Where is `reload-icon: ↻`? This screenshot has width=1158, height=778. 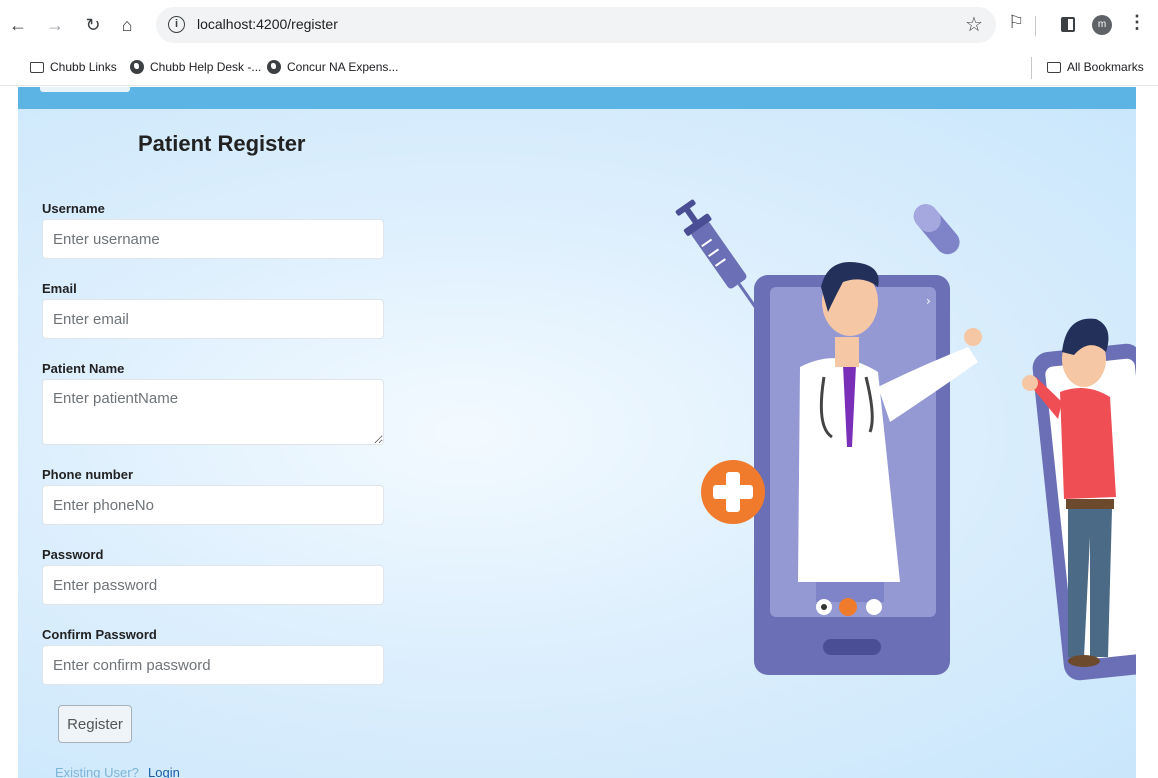 reload-icon: ↻ is located at coordinates (93, 25).